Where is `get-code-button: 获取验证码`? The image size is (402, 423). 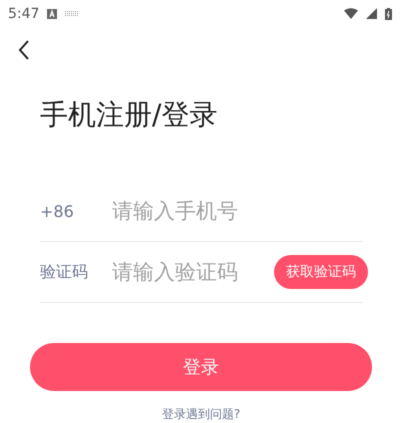
get-code-button: 获取验证码 is located at coordinates (321, 272).